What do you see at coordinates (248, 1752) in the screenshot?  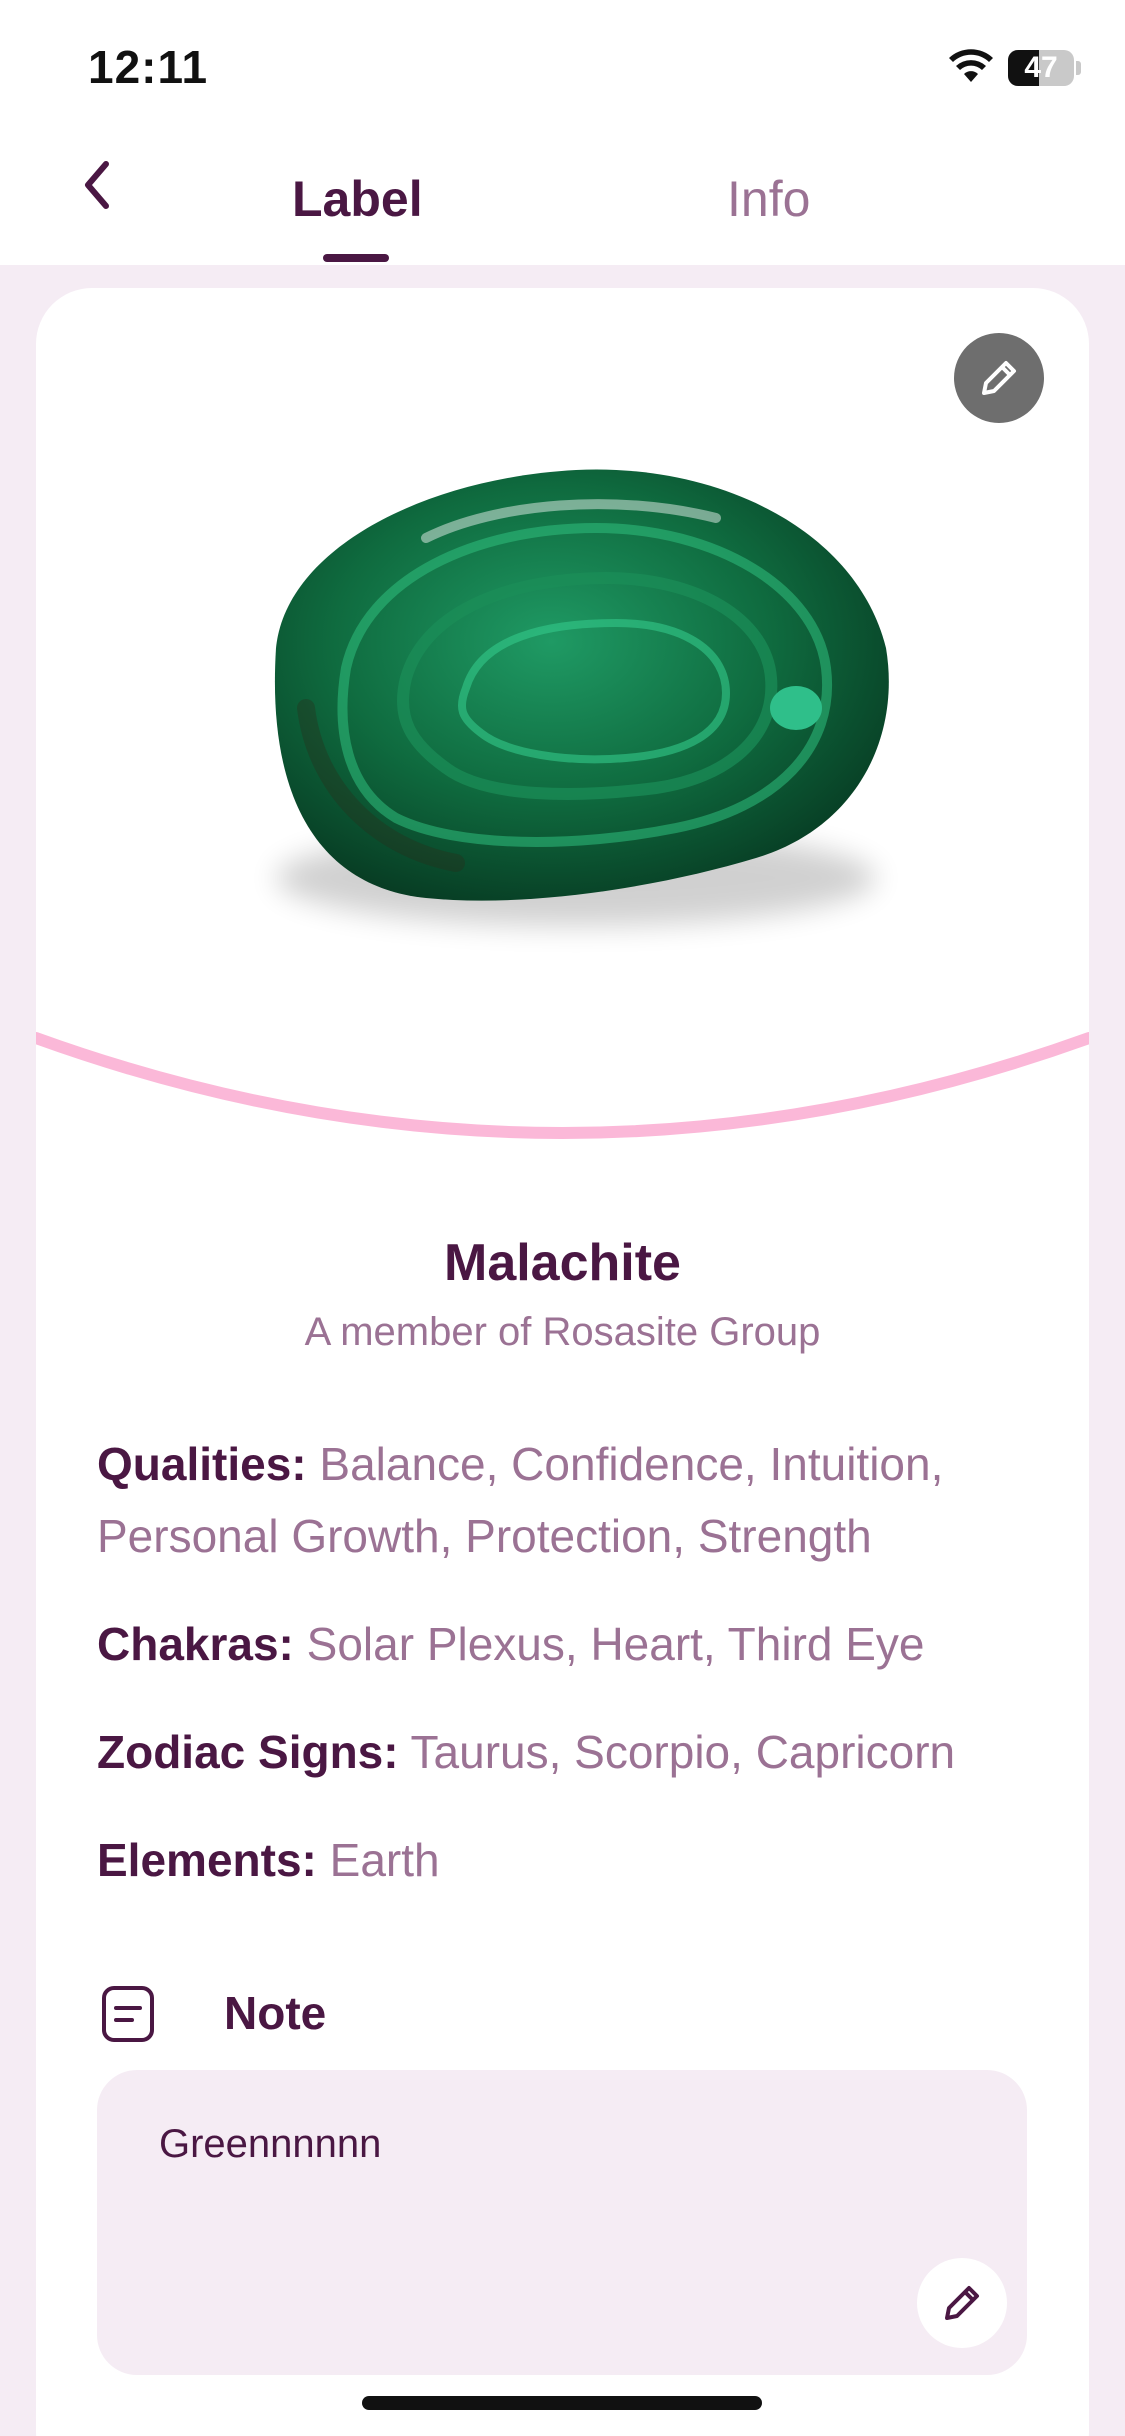 I see `property-key: Zodiac Signs:` at bounding box center [248, 1752].